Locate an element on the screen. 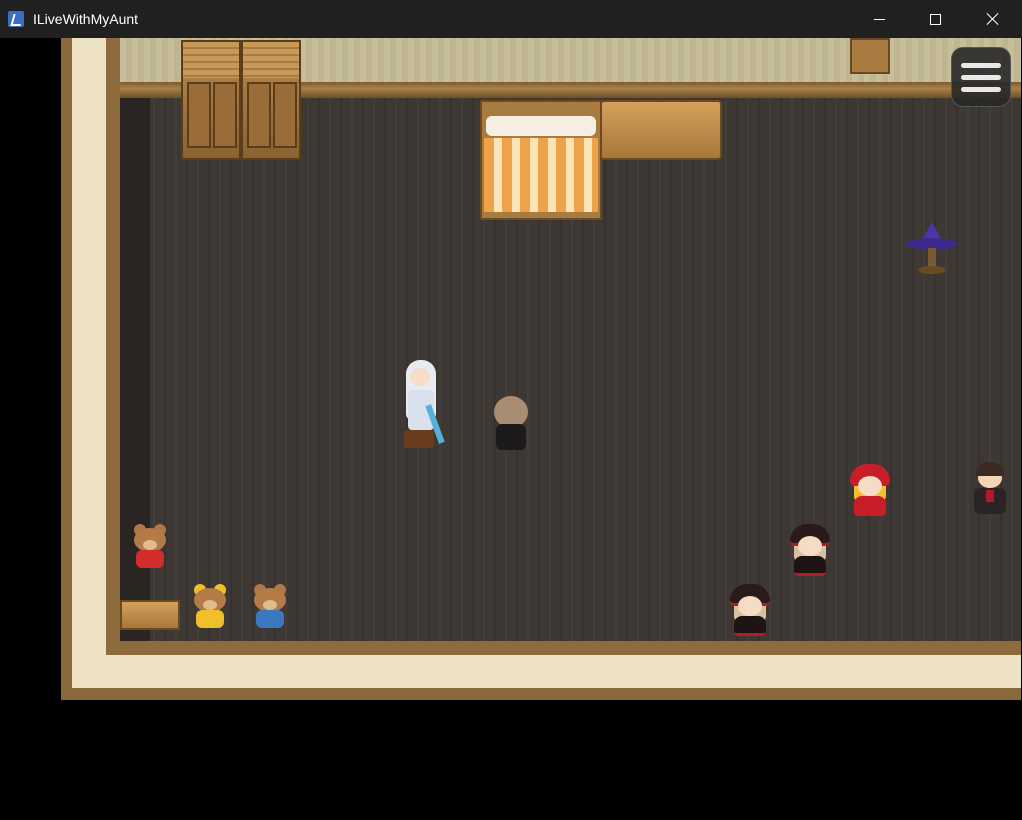  window-title: ILiveWithMyAunt is located at coordinates (86, 19).